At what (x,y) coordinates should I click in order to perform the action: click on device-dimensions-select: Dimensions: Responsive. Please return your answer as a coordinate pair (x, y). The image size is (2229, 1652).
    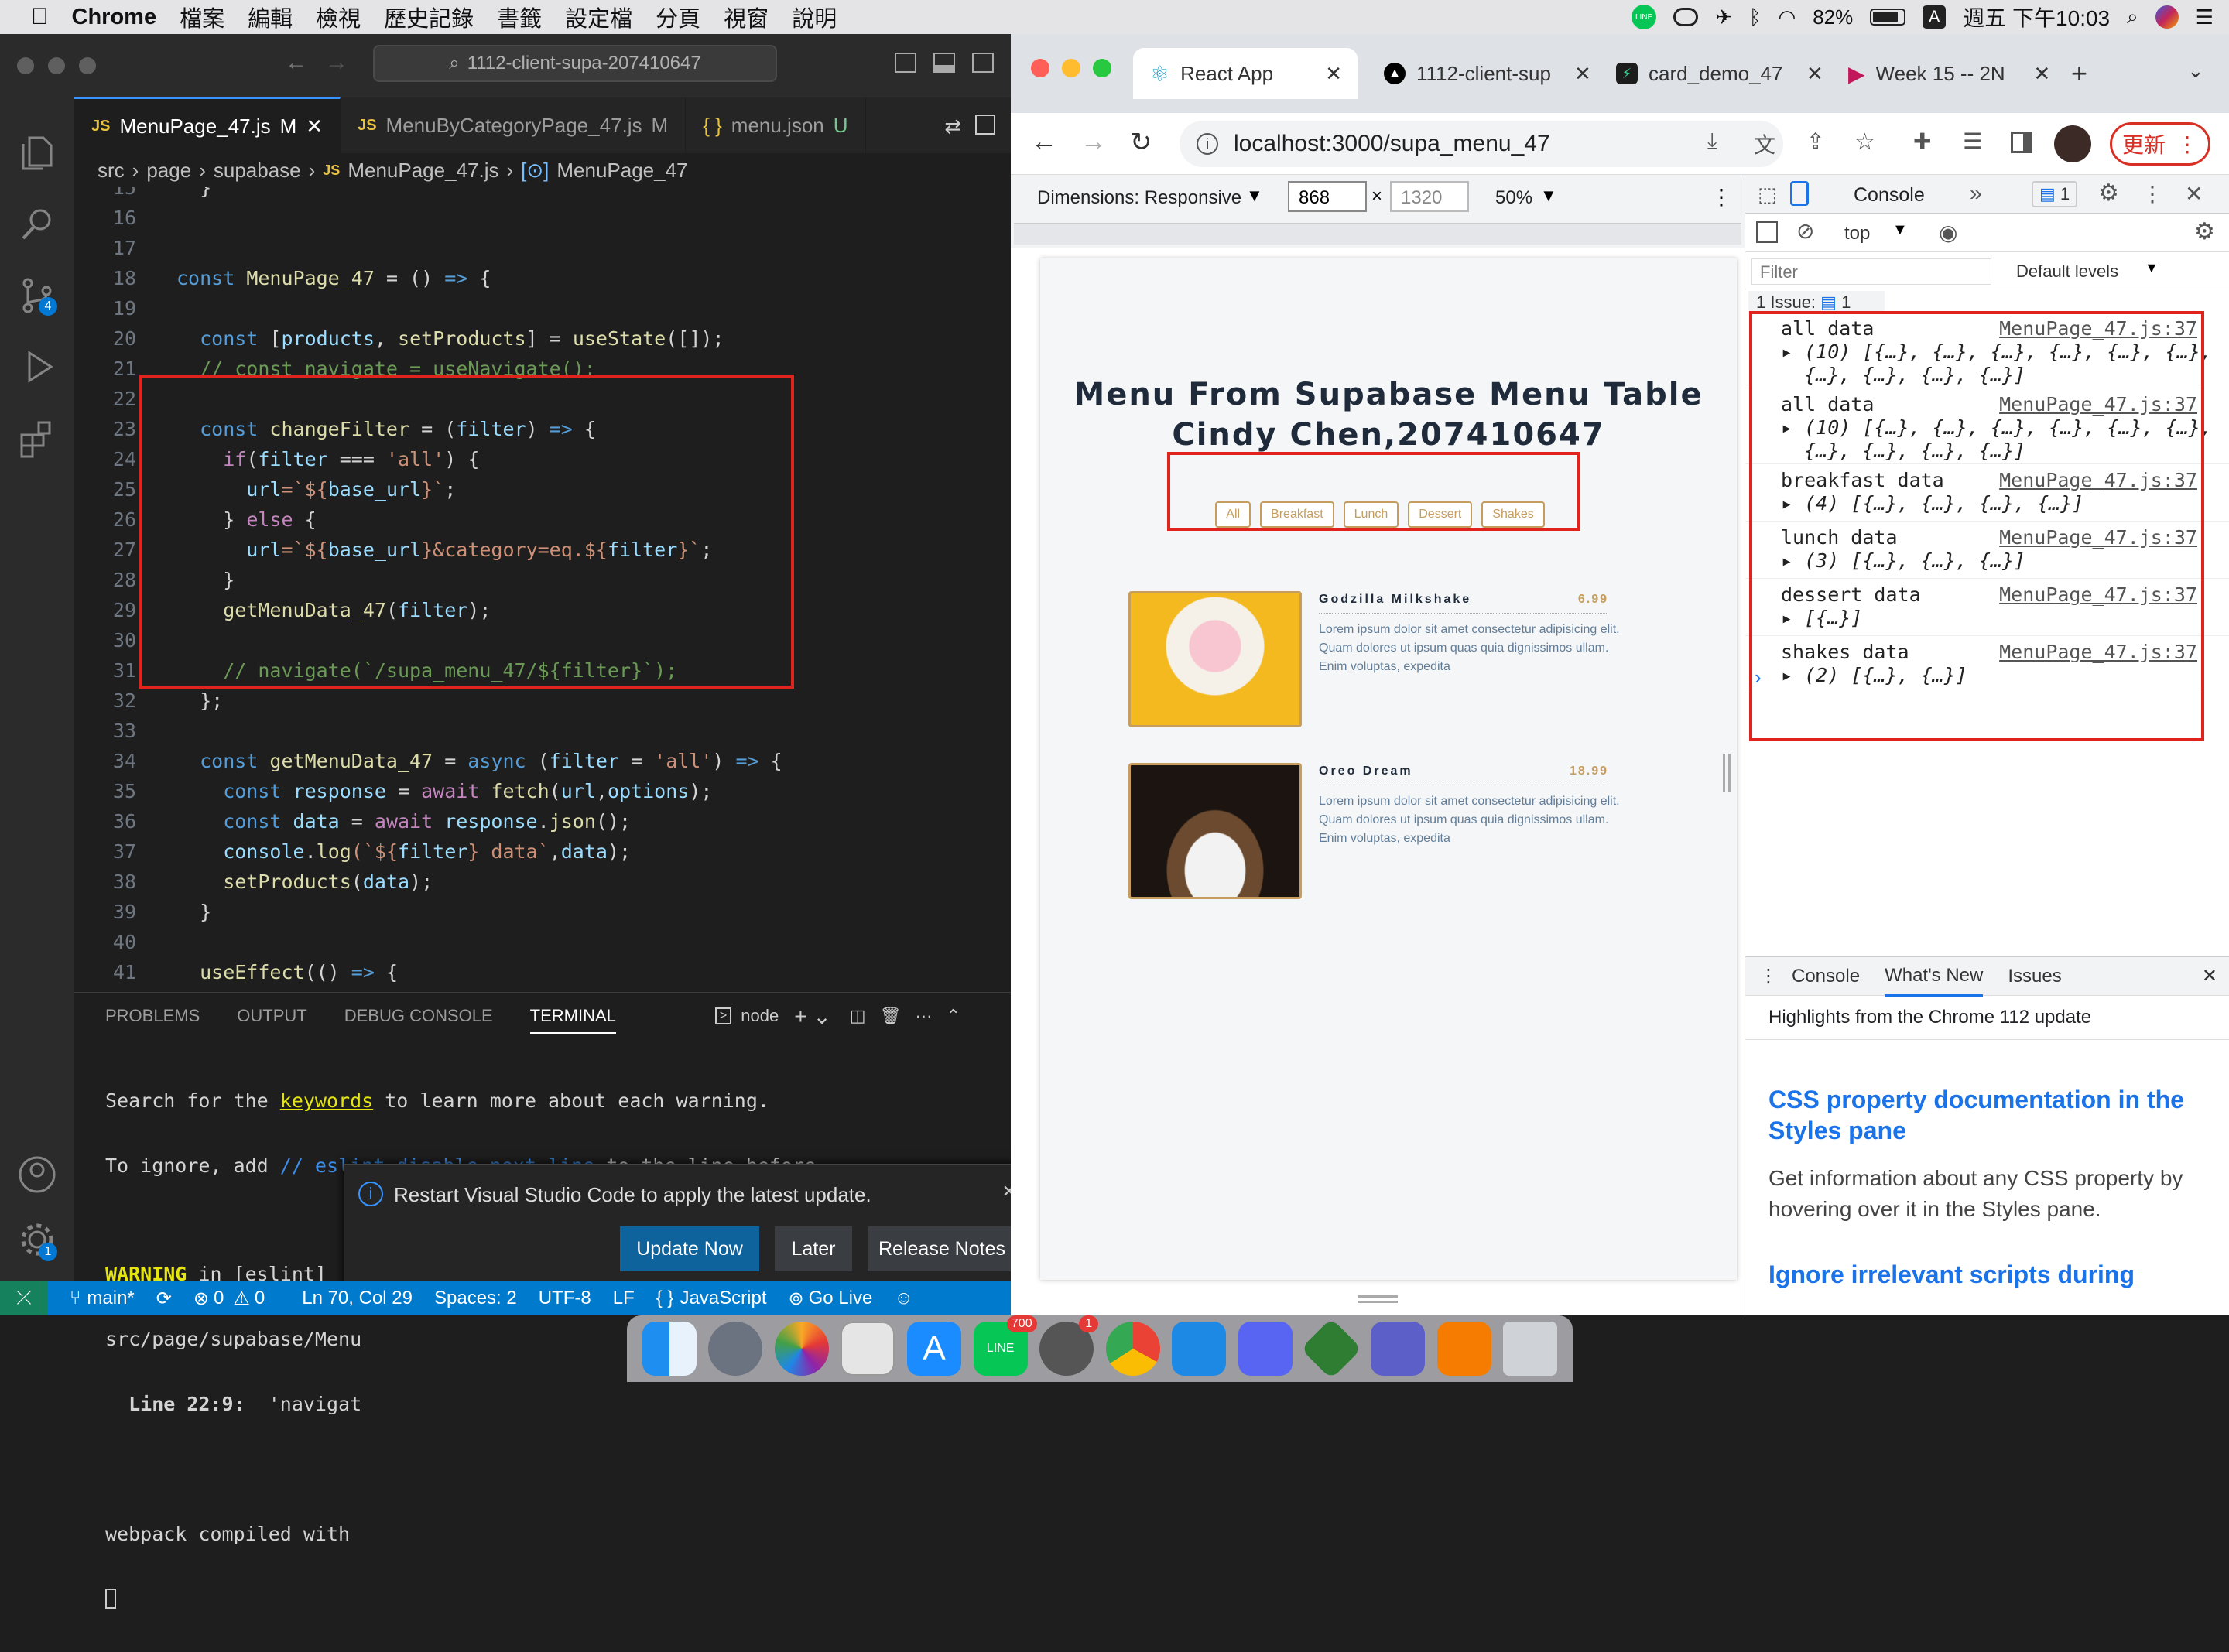
    Looking at the image, I should click on (1139, 198).